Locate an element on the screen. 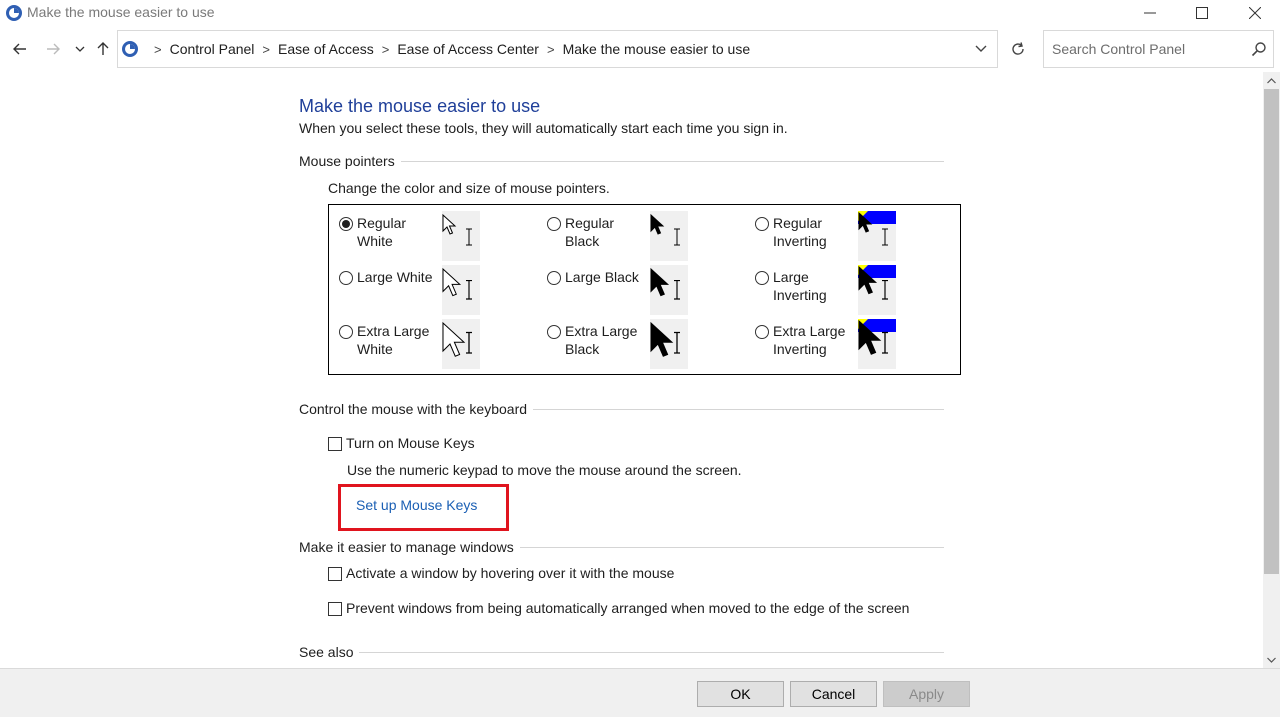 This screenshot has height=717, width=1280. section-keyboard: Control the mouse with the keyboard is located at coordinates (621, 409).